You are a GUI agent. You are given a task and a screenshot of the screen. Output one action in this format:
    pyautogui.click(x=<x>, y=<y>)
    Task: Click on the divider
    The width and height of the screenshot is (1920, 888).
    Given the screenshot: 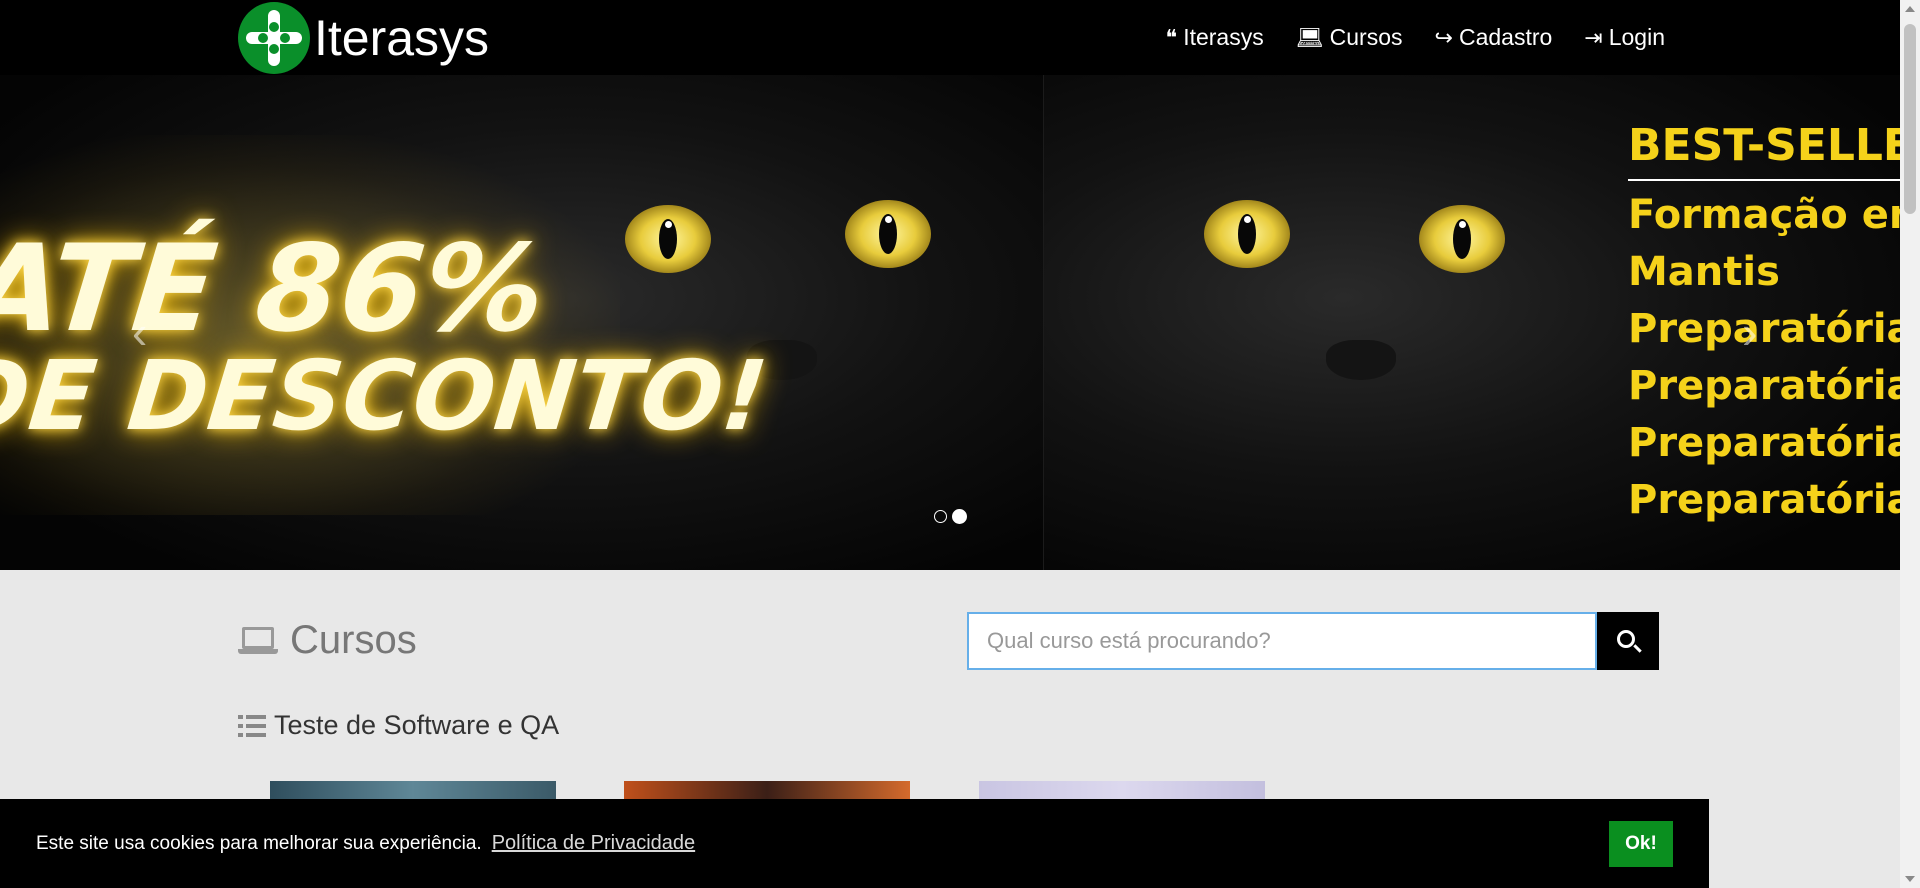 What is the action you would take?
    pyautogui.click(x=1764, y=180)
    